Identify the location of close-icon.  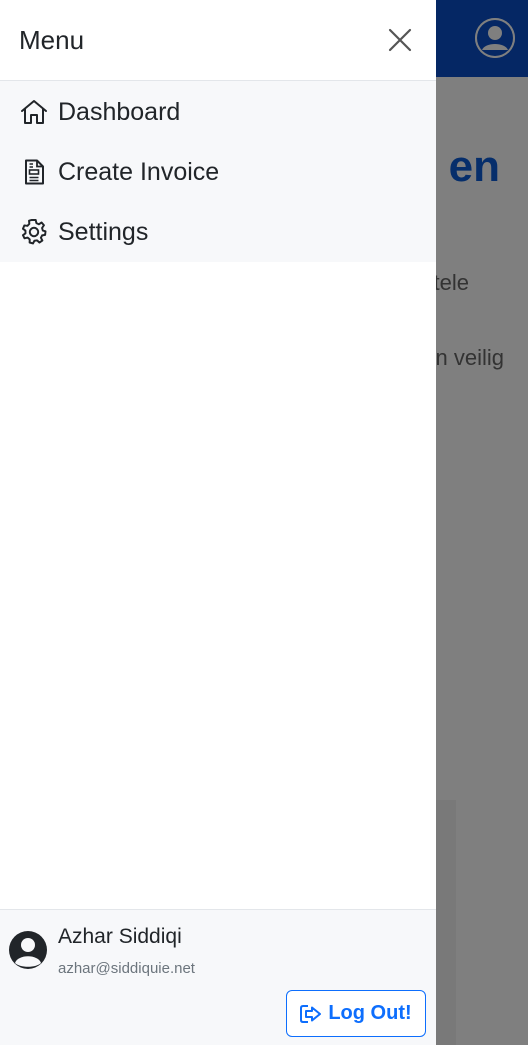
(400, 40).